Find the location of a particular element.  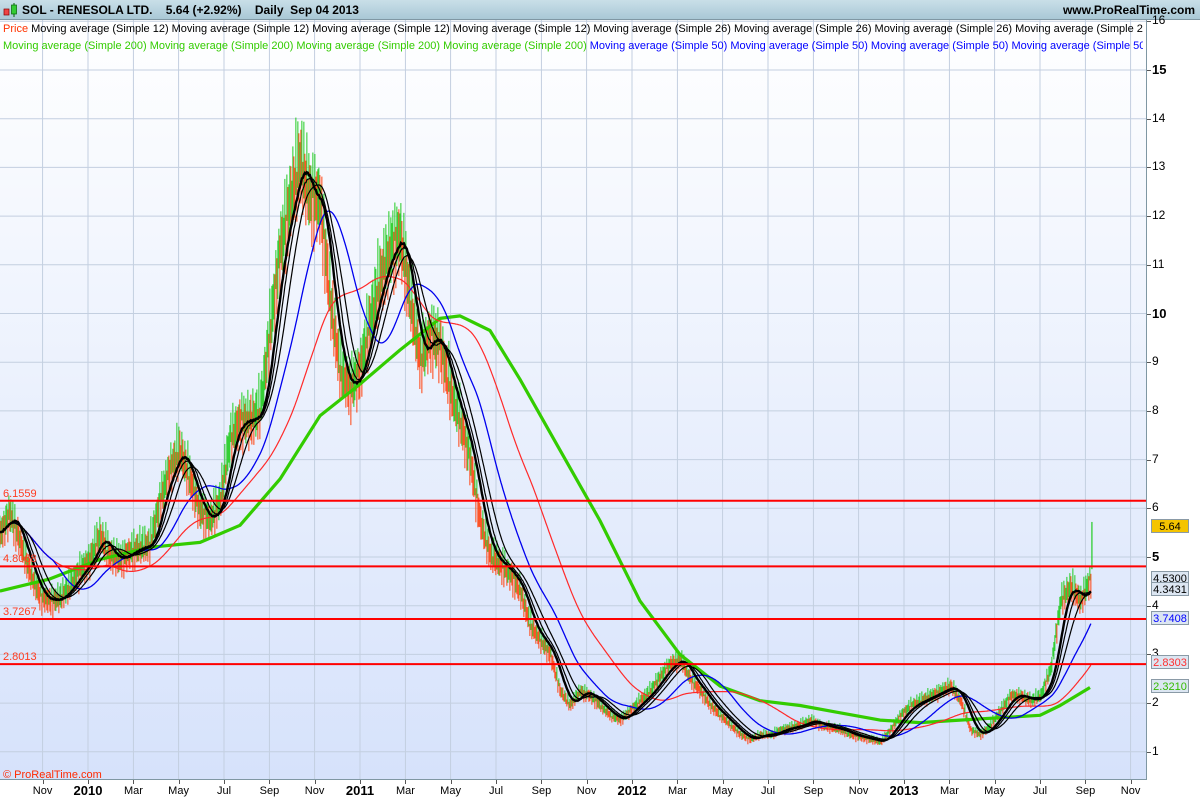

y-tick-label: 11 is located at coordinates (1158, 263).